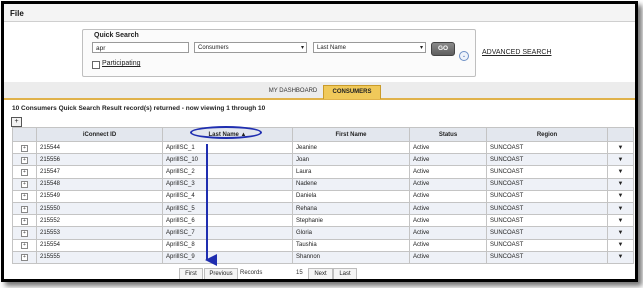  What do you see at coordinates (251, 273) in the screenshot?
I see `records-per-page-label: Records per page` at bounding box center [251, 273].